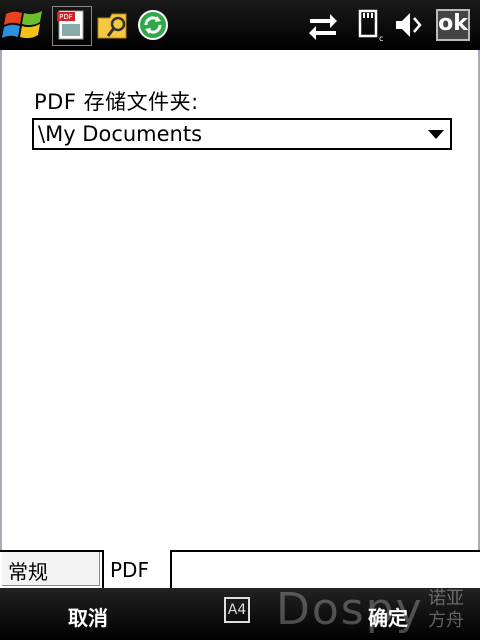  Describe the element at coordinates (436, 134) in the screenshot. I see `dropdown-arrow-icon` at that location.